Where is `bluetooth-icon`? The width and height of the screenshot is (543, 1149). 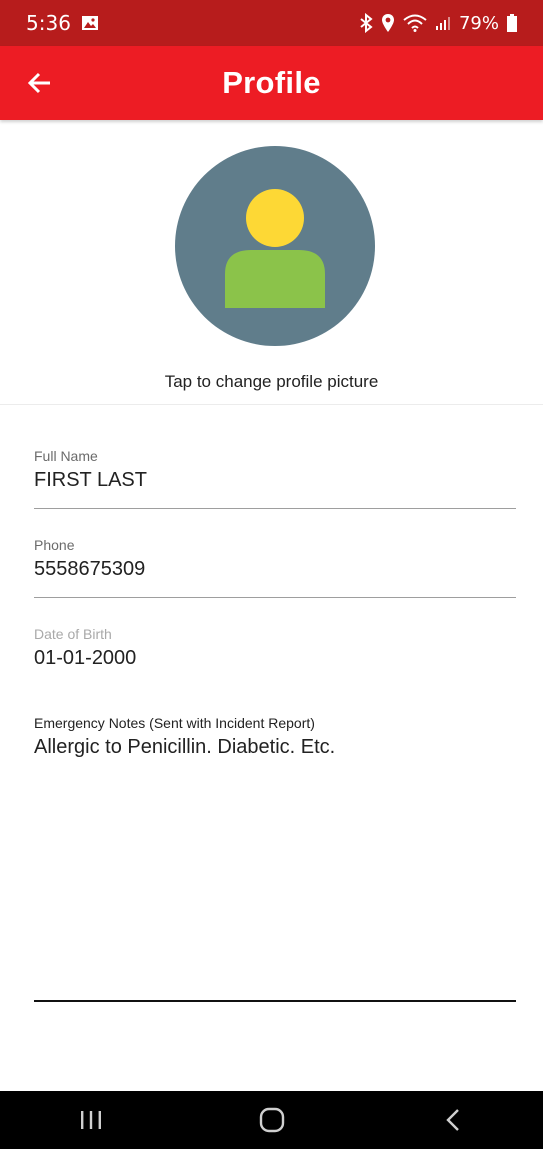 bluetooth-icon is located at coordinates (366, 23).